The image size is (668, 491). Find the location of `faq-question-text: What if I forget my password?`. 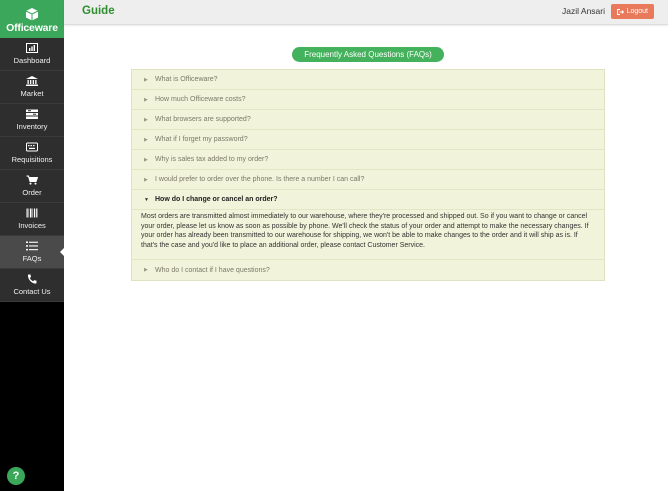

faq-question-text: What if I forget my password? is located at coordinates (201, 139).